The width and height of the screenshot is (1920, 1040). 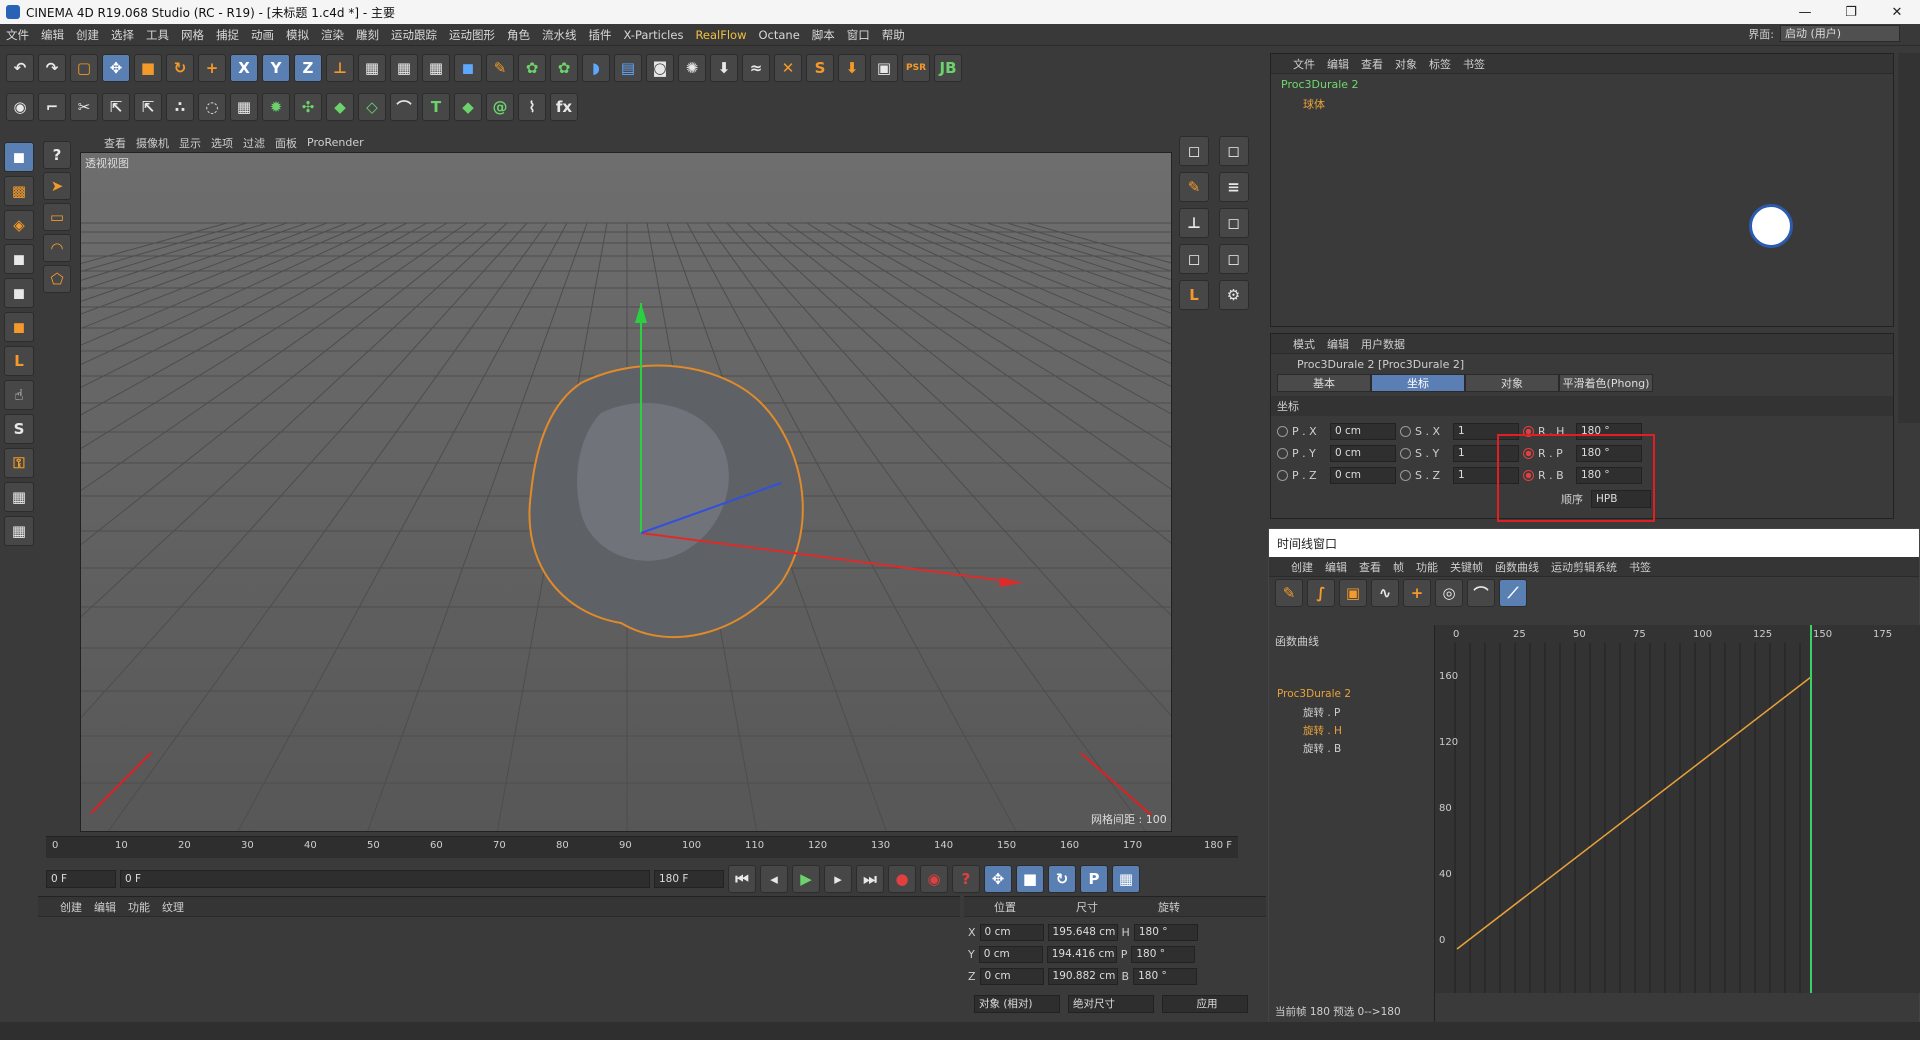 What do you see at coordinates (1363, 431) in the screenshot?
I see `attr-p-field: 0 cm` at bounding box center [1363, 431].